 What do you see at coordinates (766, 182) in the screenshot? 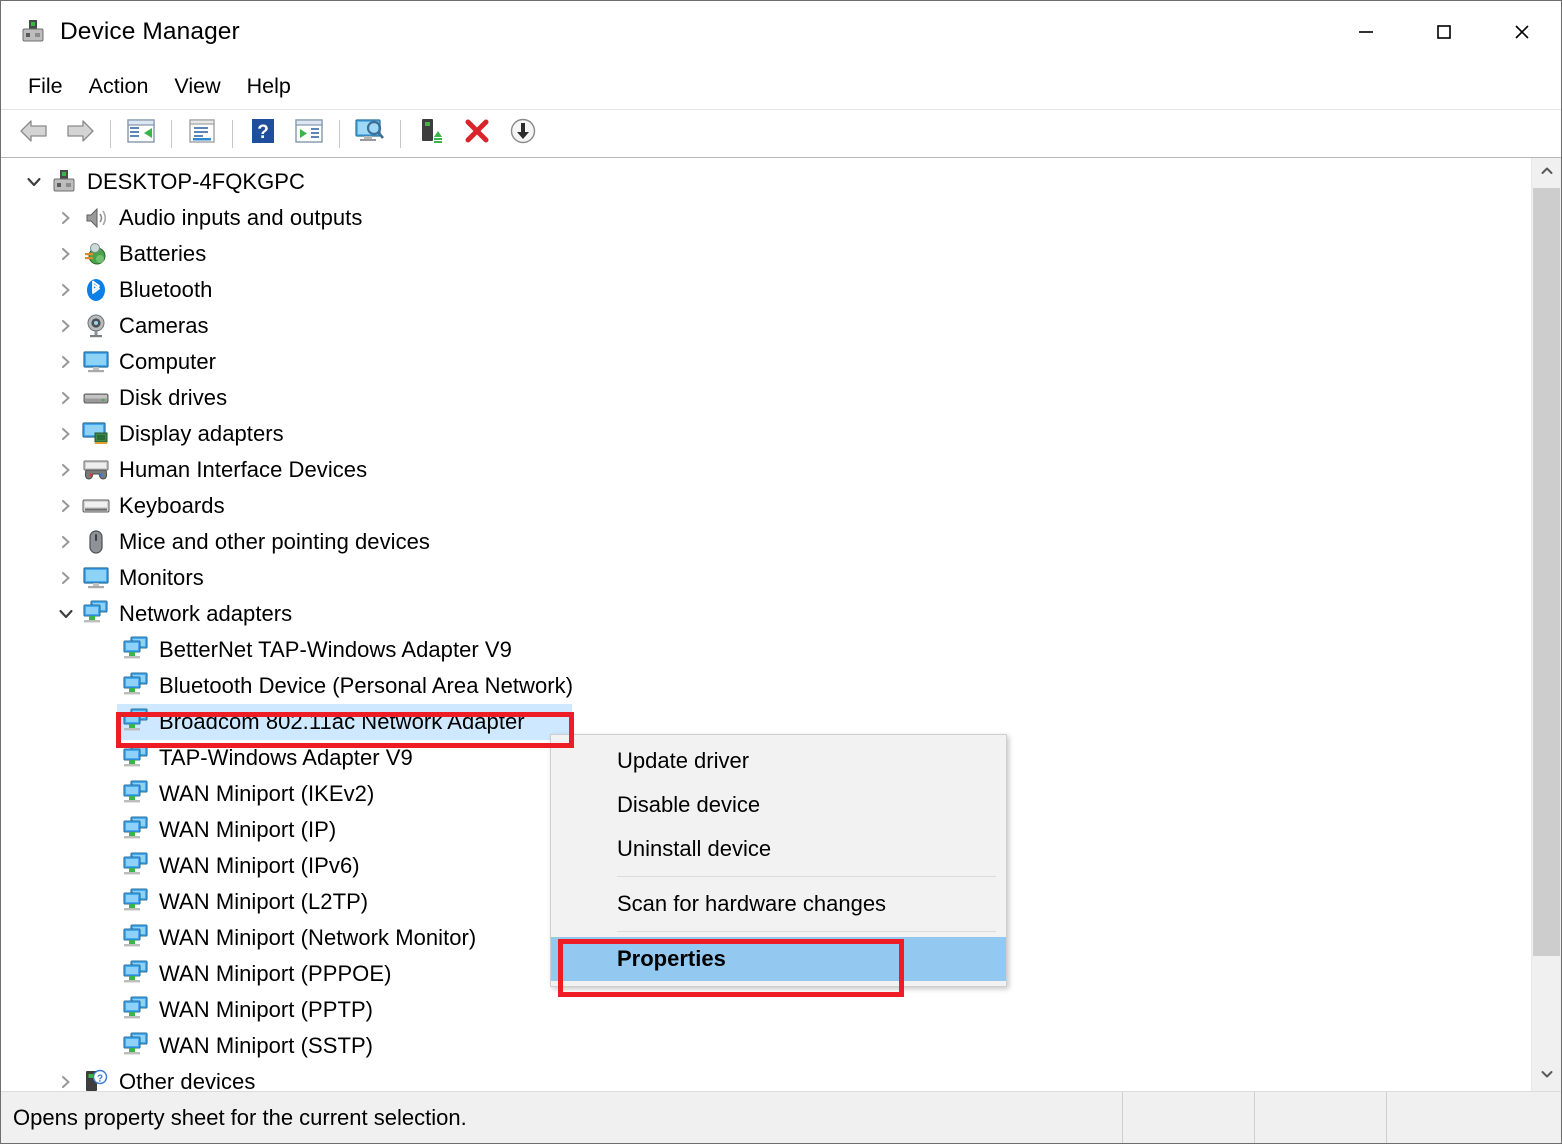
I see `tree-root-desktop: DESKTOP-4FQKGPC` at bounding box center [766, 182].